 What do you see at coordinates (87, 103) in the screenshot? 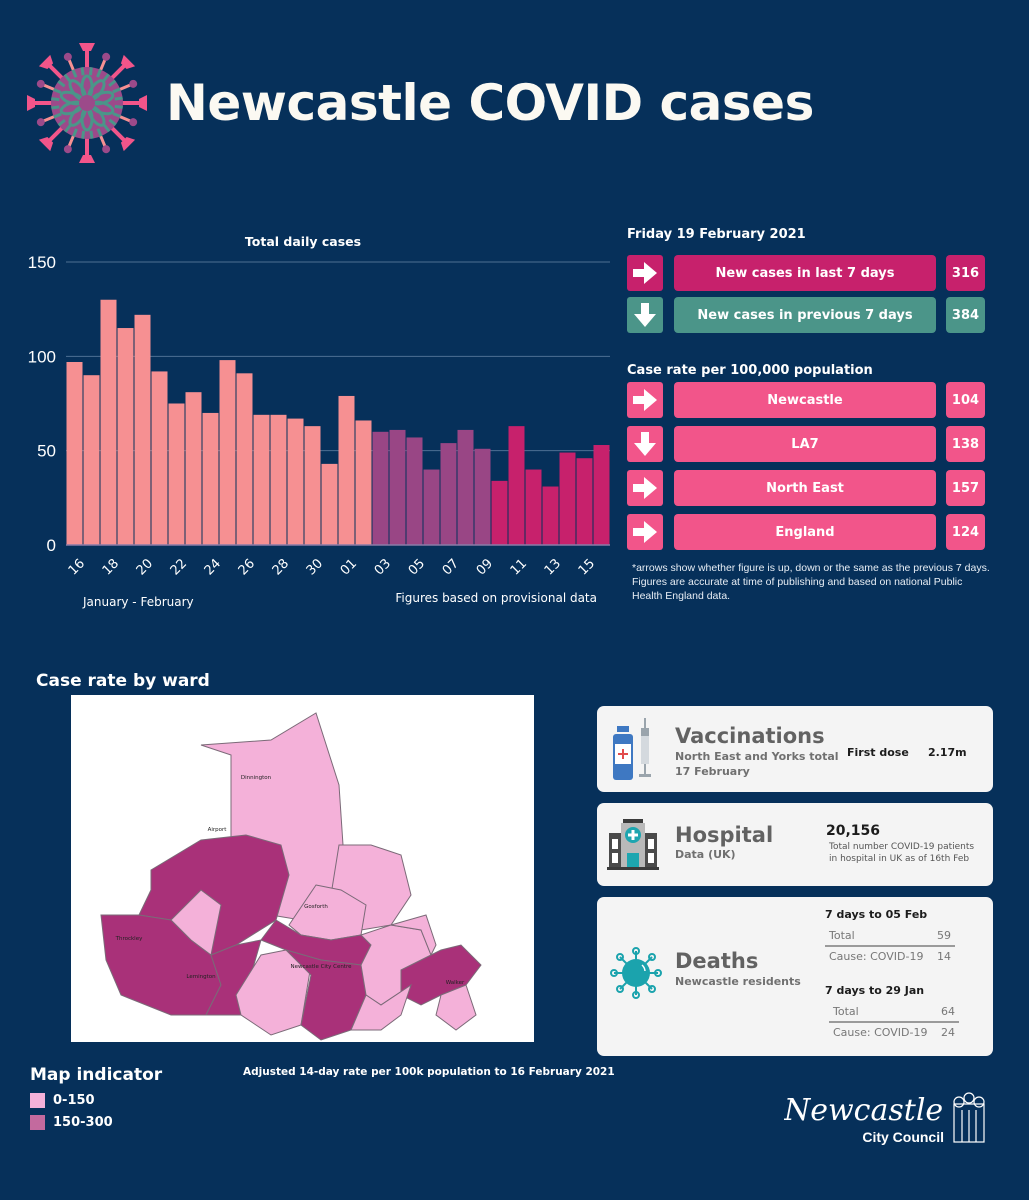
I see `virus-icon` at bounding box center [87, 103].